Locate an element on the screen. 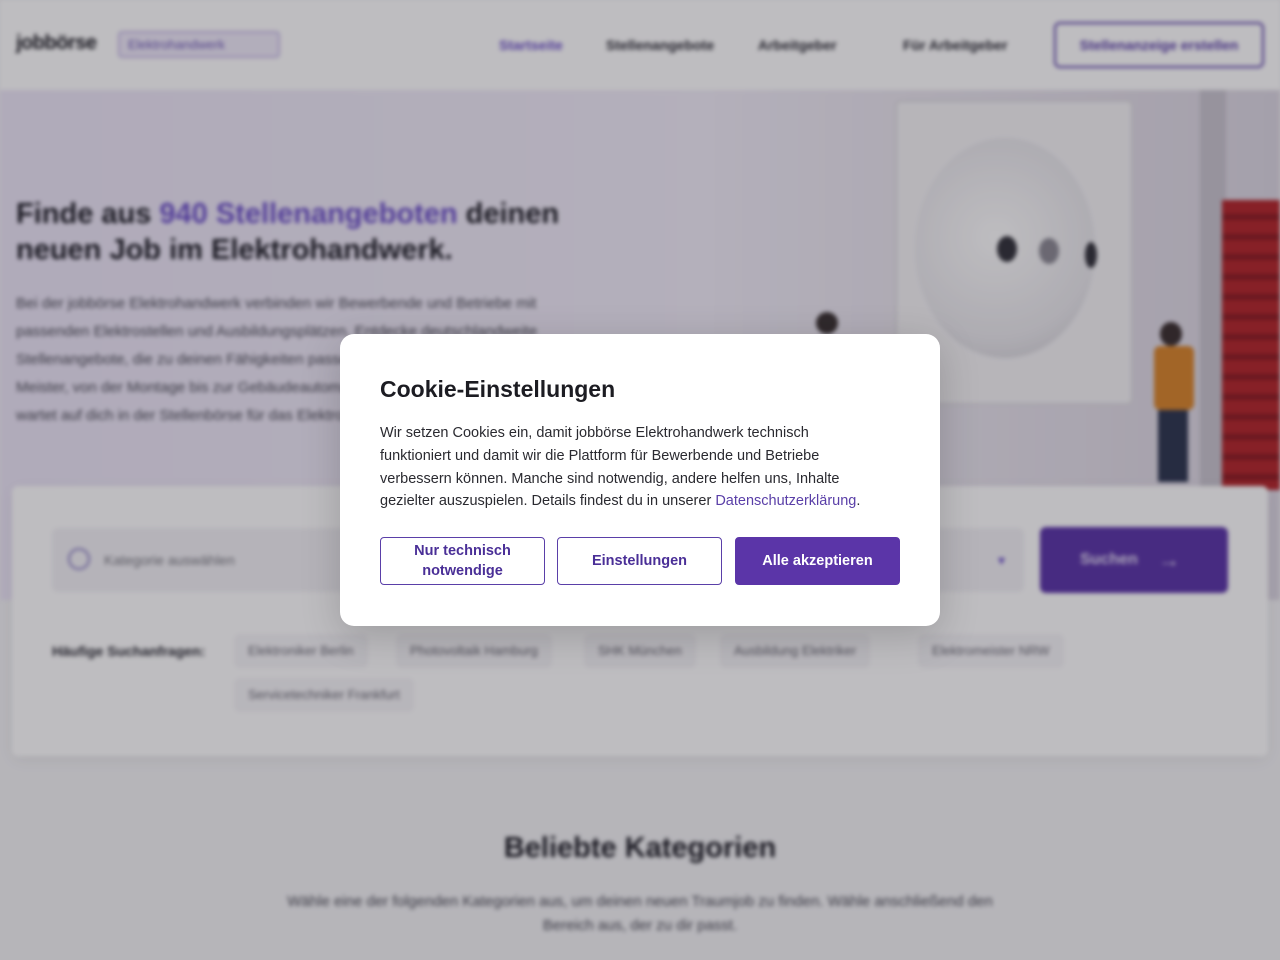 This screenshot has height=960, width=1280. necessary-only-button: Nur technisch notwendige is located at coordinates (462, 561).